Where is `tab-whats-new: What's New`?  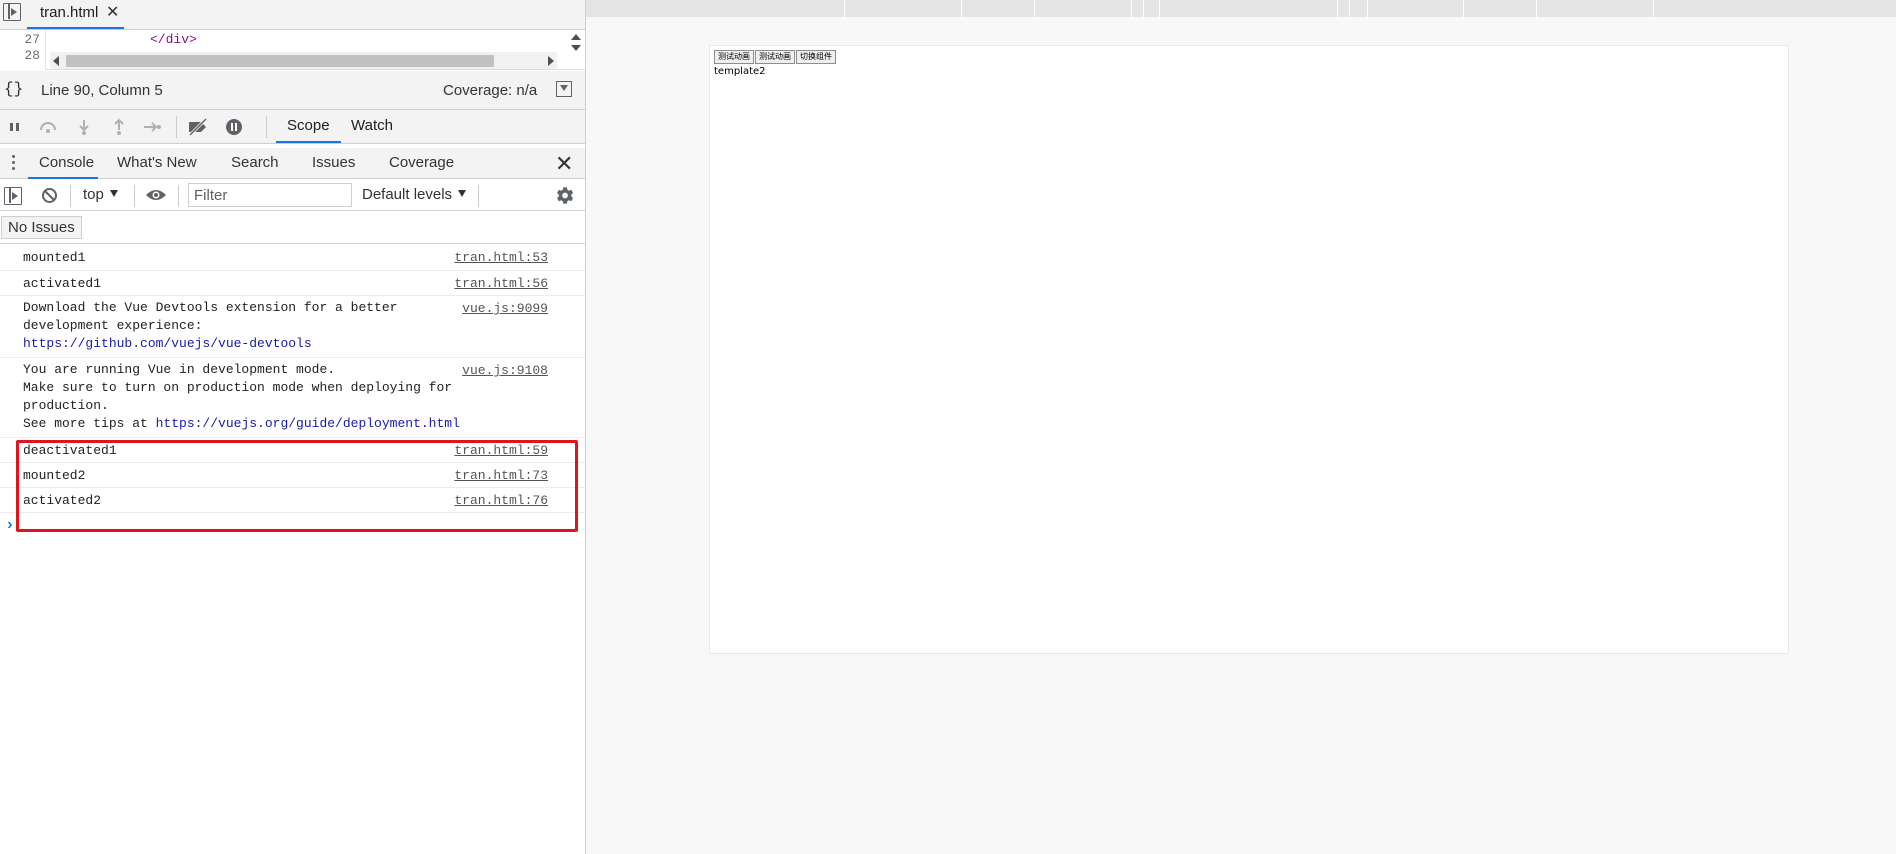 tab-whats-new: What's New is located at coordinates (157, 163).